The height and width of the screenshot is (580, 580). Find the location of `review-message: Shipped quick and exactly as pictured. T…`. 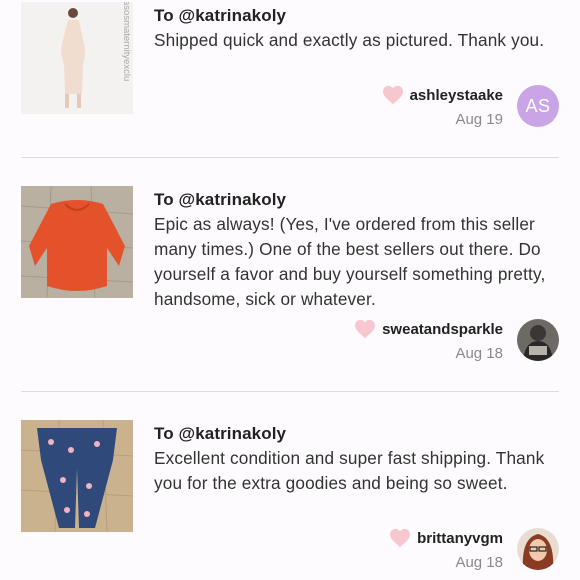

review-message: Shipped quick and exactly as pictured. T… is located at coordinates (349, 40).